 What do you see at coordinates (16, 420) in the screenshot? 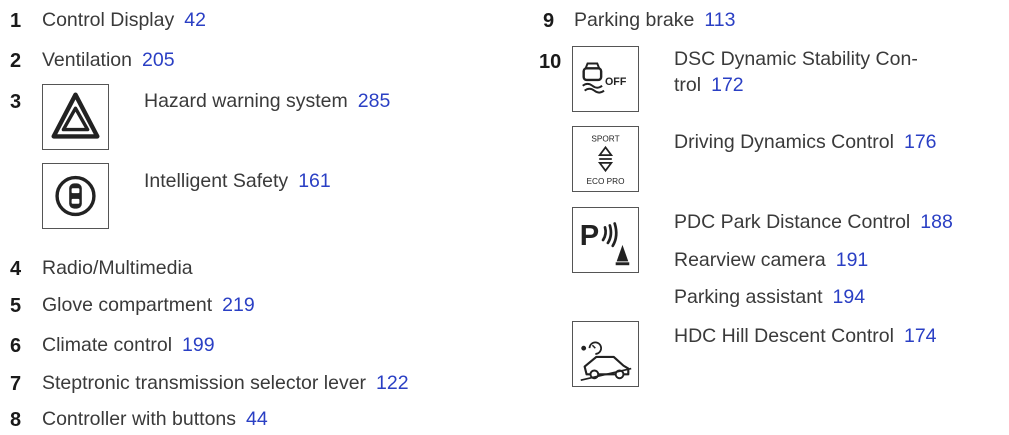
I see `item-number-8: 8` at bounding box center [16, 420].